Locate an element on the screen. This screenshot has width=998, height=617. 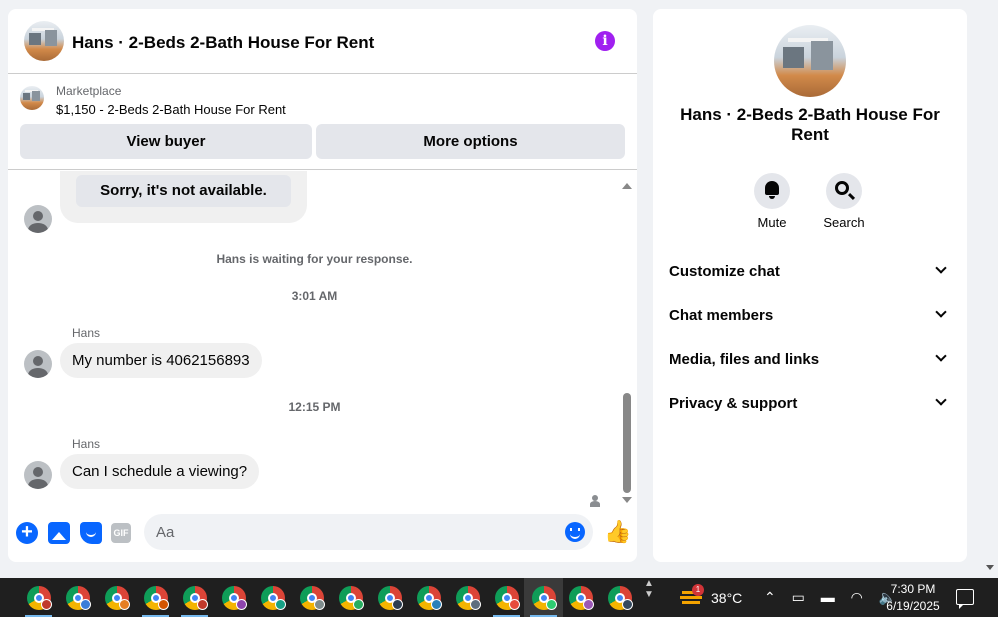
section-label: Media, files and links is located at coordinates (744, 359).